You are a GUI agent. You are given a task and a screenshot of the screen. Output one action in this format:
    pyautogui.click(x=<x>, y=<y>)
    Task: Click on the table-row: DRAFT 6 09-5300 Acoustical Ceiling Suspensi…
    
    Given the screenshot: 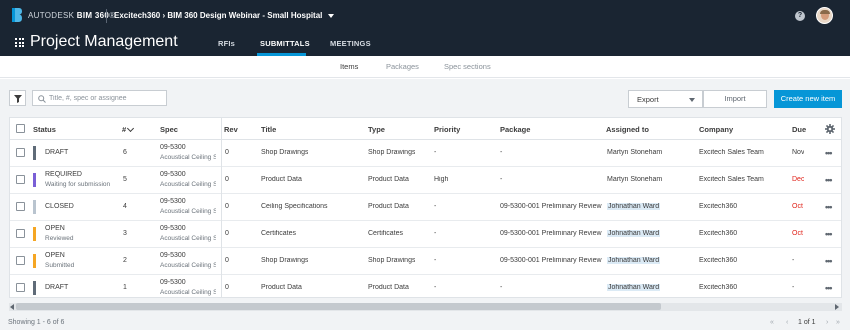 What is the action you would take?
    pyautogui.click(x=425, y=153)
    